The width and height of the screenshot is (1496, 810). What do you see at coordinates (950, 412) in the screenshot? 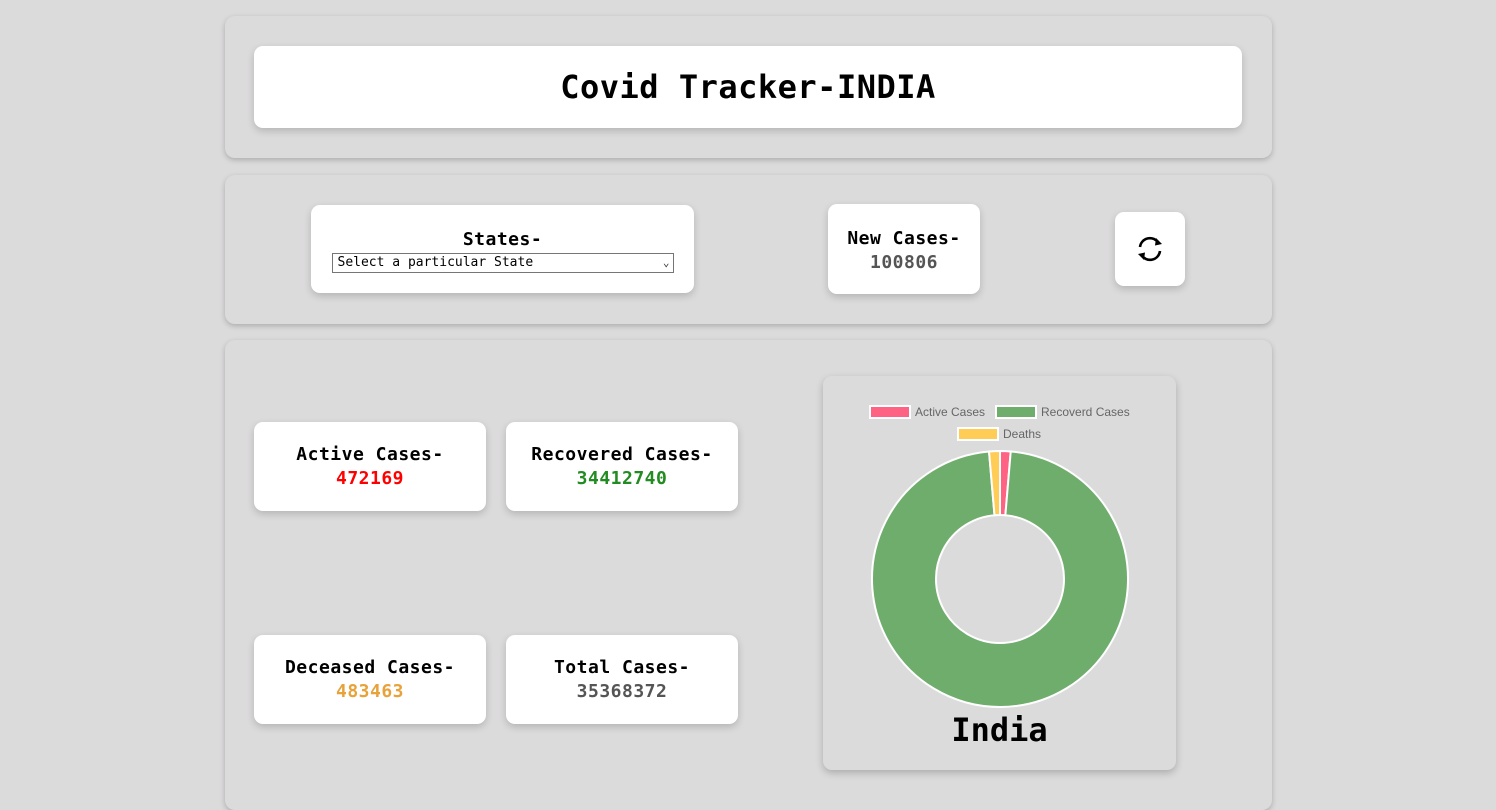
I see `legend-label-0: Active Cases` at bounding box center [950, 412].